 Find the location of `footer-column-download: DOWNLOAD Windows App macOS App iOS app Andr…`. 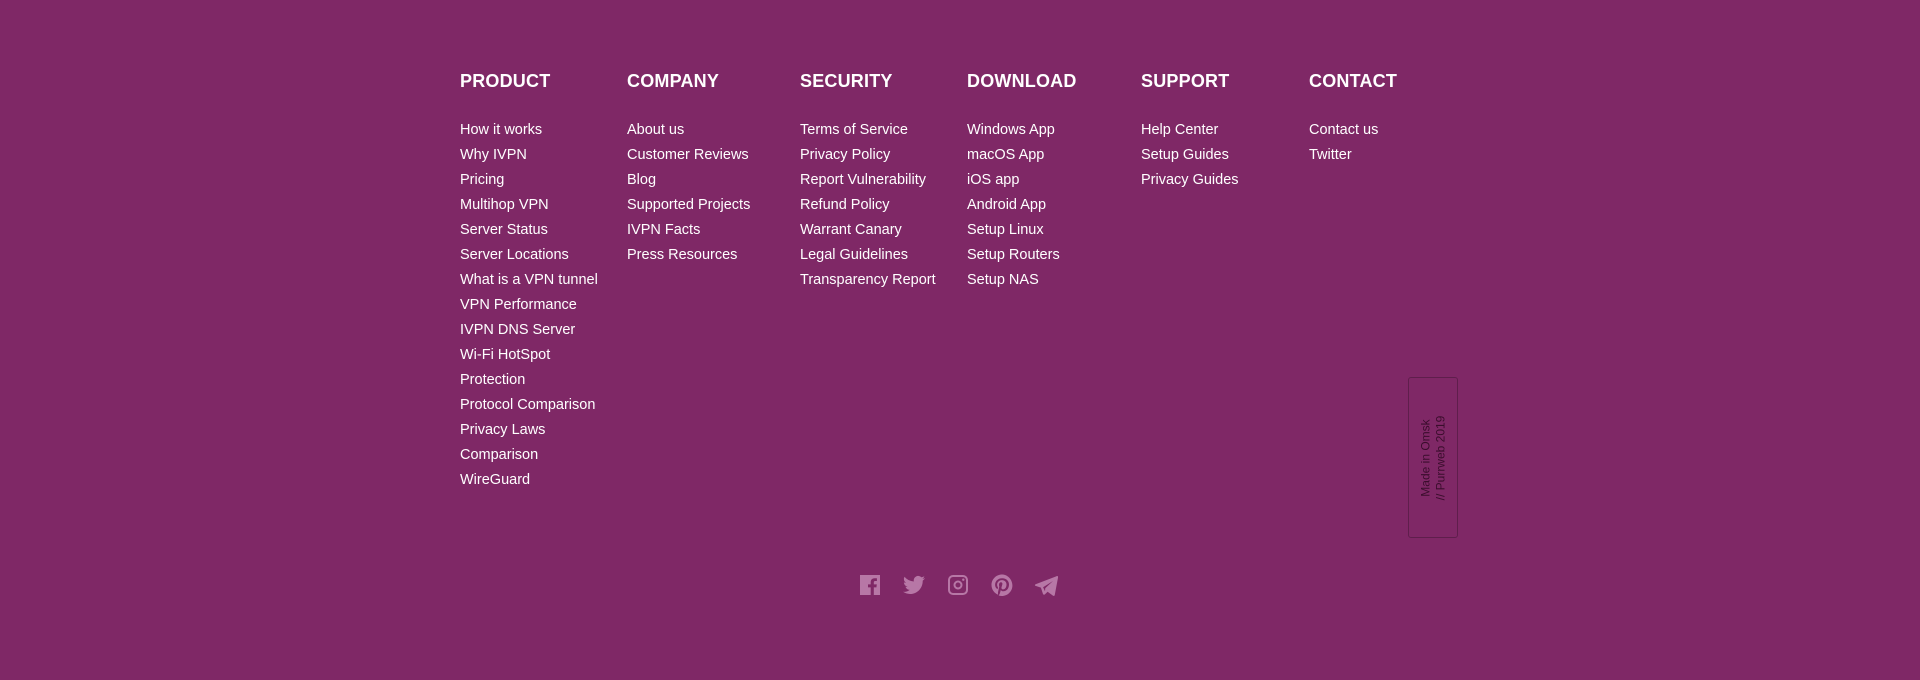

footer-column-download: DOWNLOAD Windows App macOS App iOS app Andr… is located at coordinates (1054, 281).